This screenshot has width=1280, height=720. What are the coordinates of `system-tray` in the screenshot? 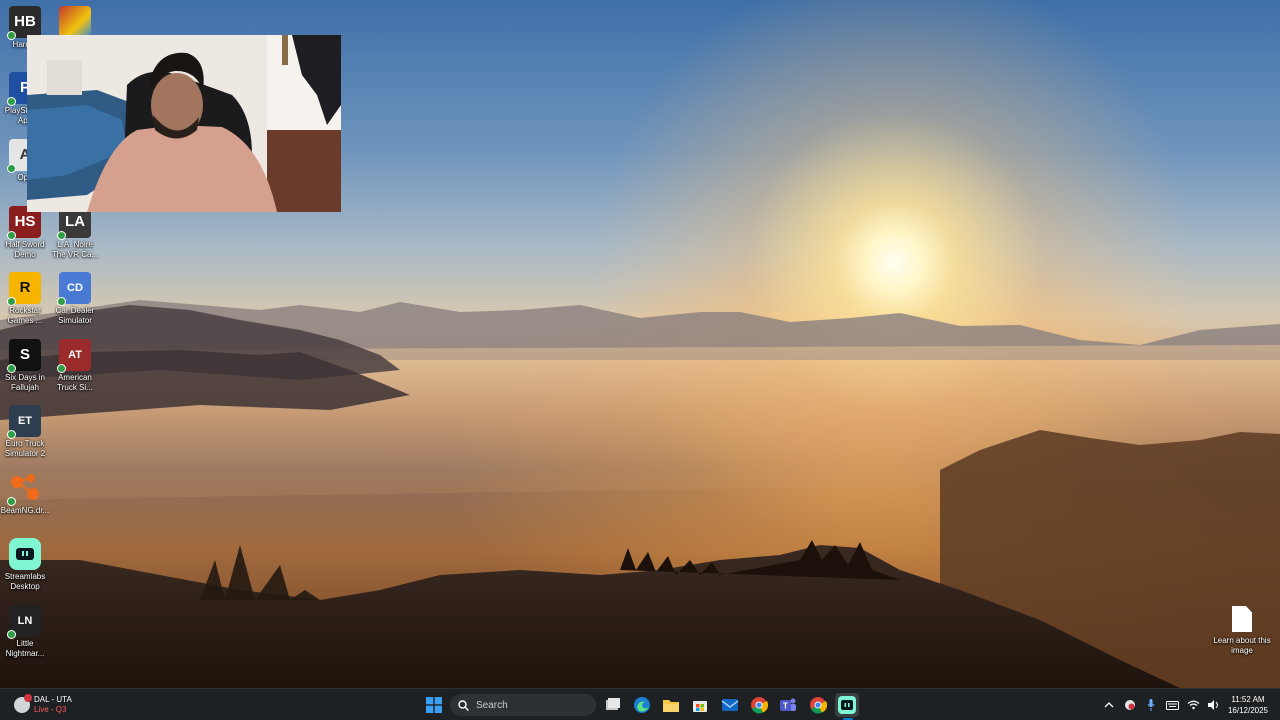 It's located at (1163, 705).